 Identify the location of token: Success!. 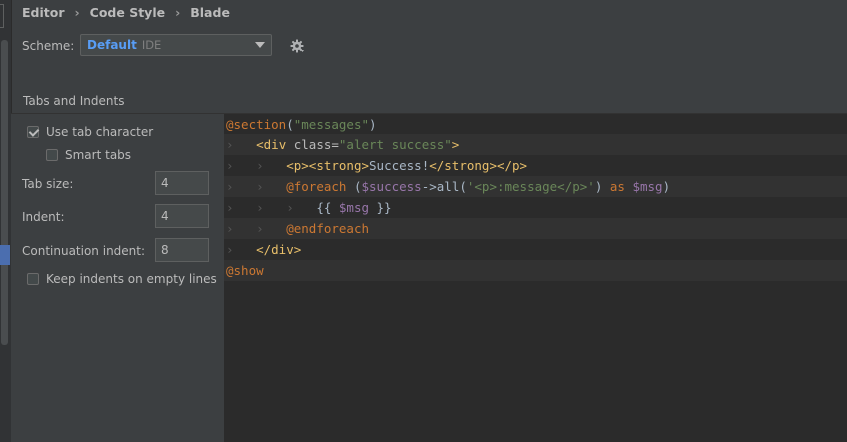
(399, 165).